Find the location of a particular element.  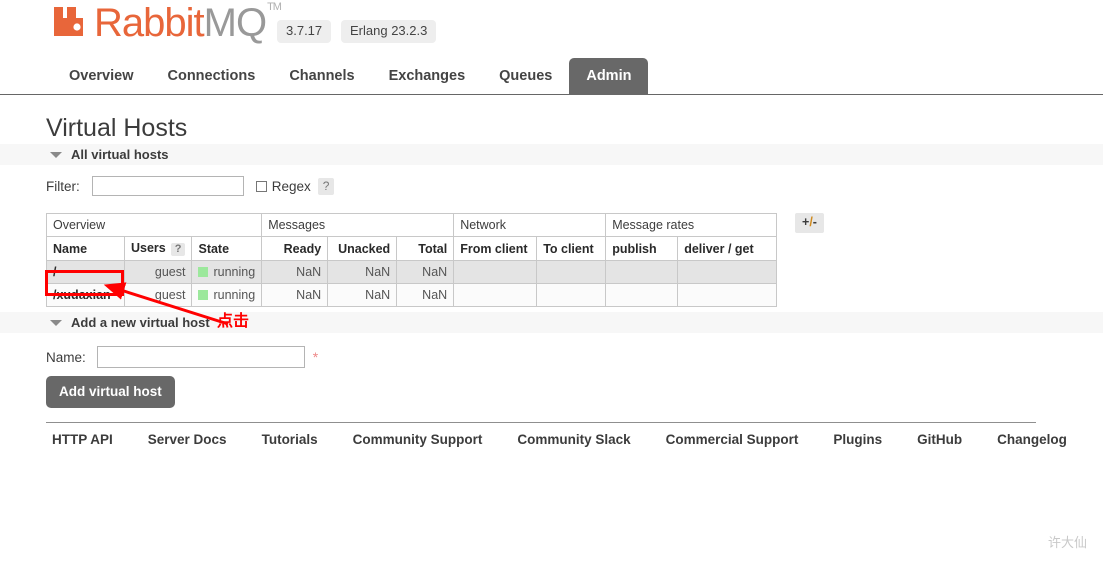

logo-wordmark: RabbitMQTM is located at coordinates (188, 23).